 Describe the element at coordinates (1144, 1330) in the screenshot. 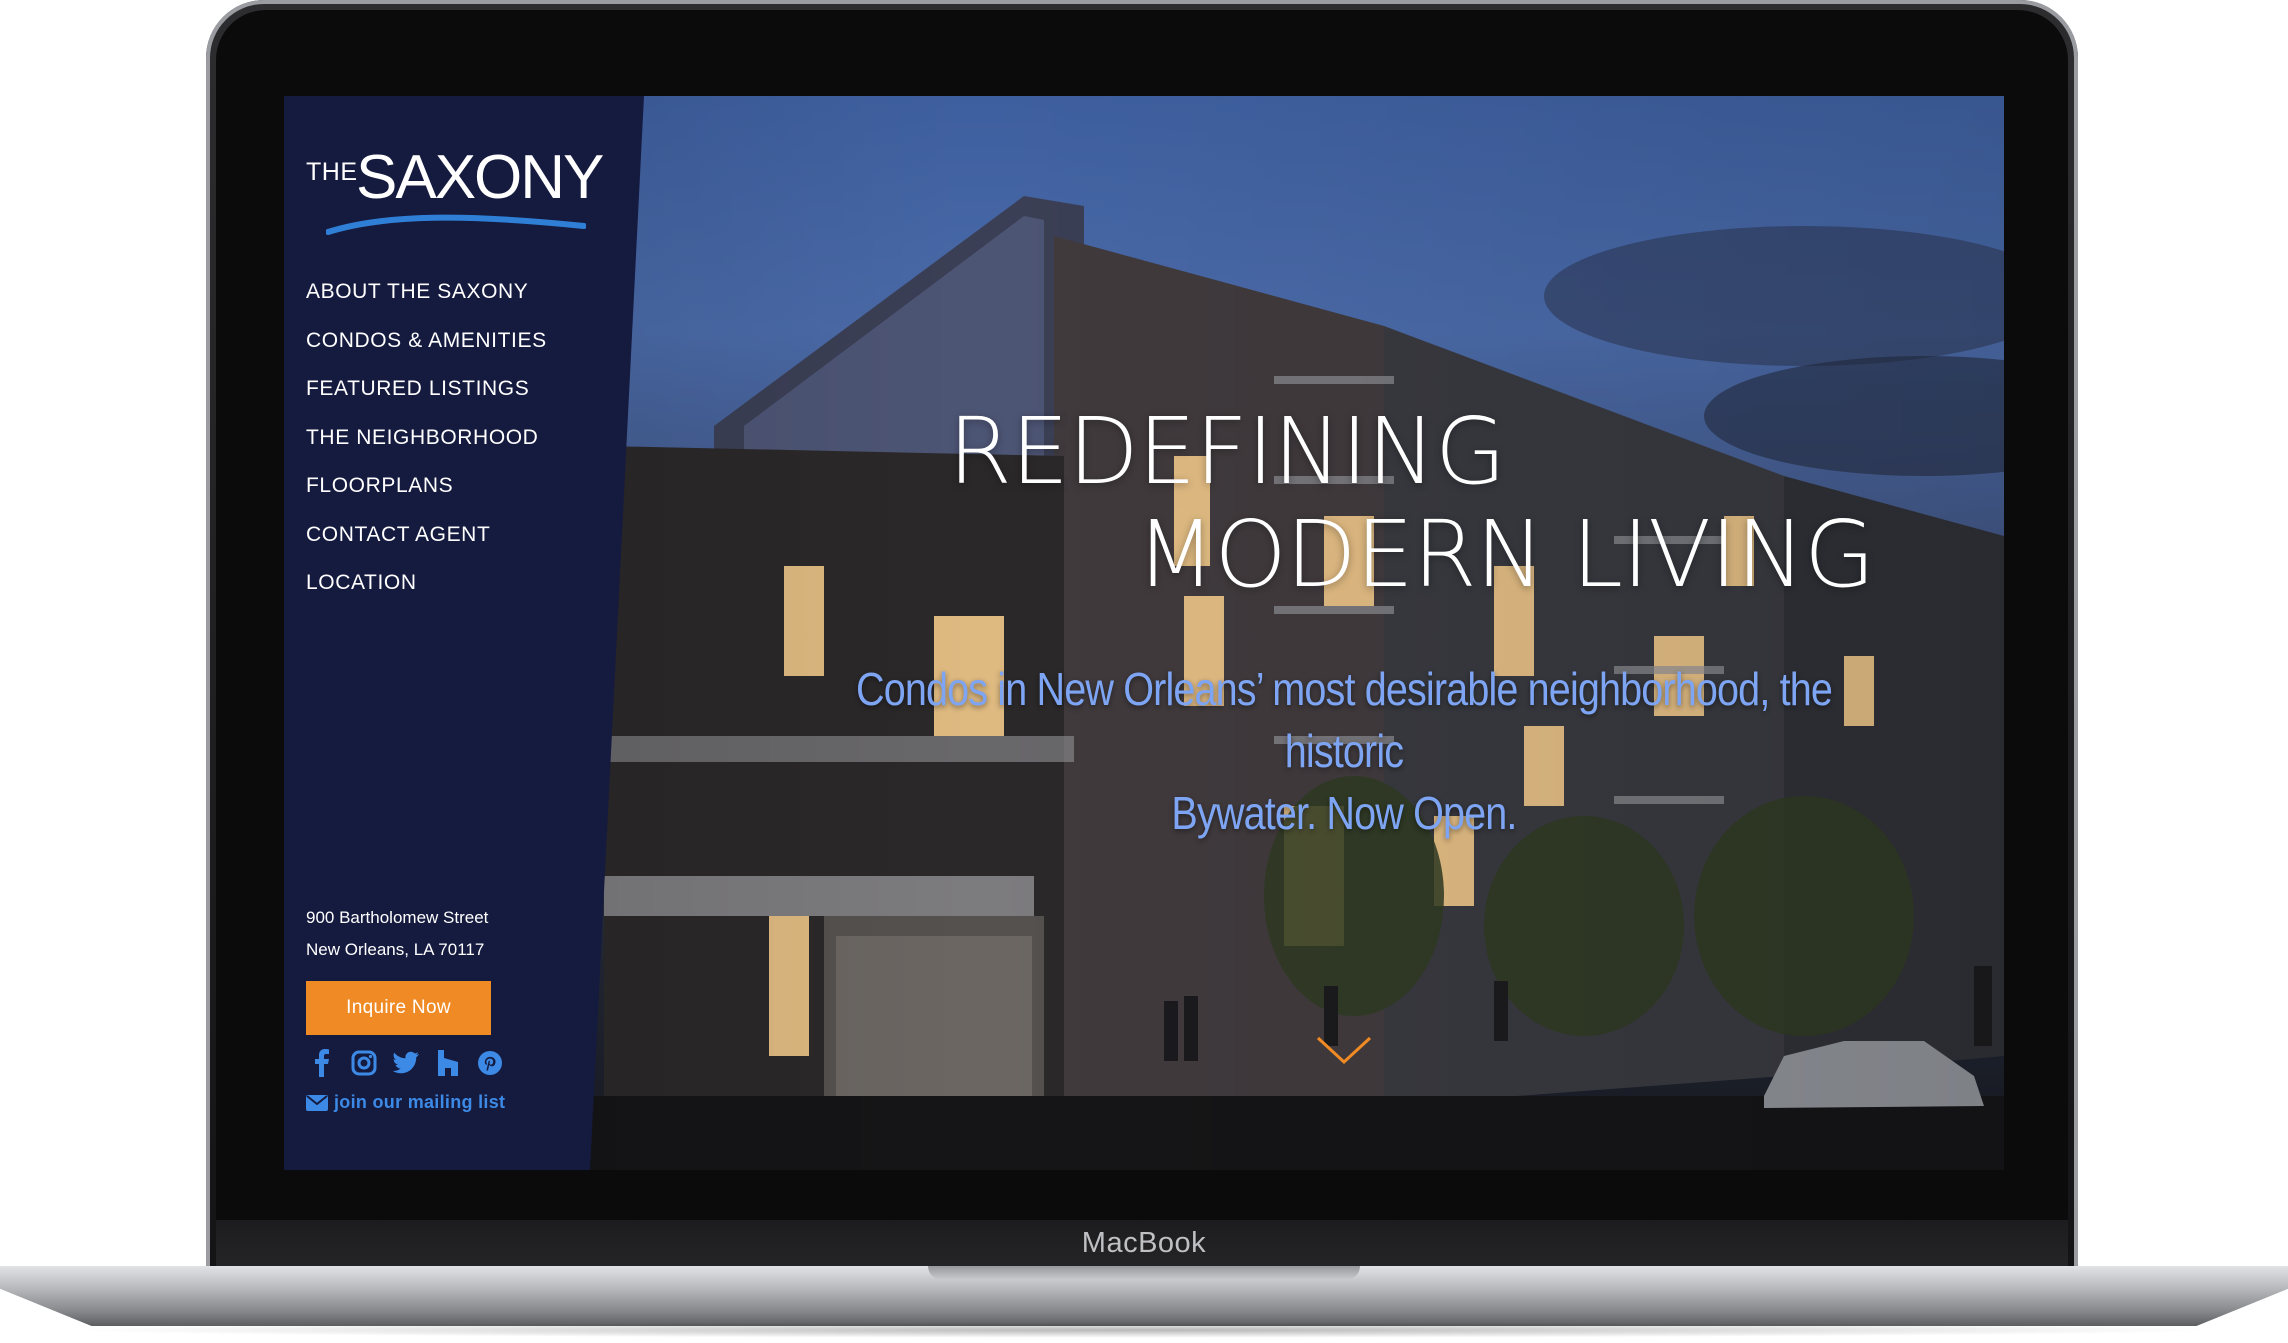

I see `laptop-shadow` at that location.